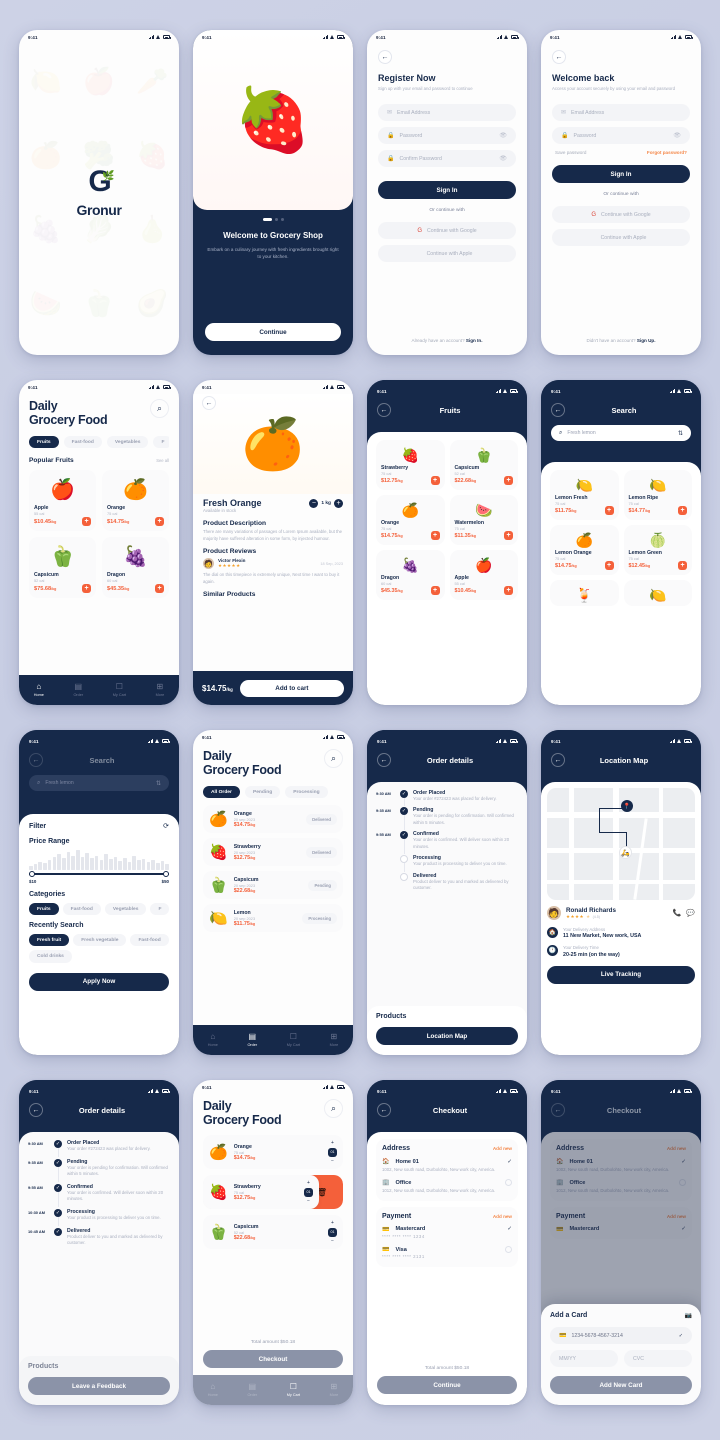 The height and width of the screenshot is (1440, 720). I want to click on order-row: 🍋 Lemon 20 sep 2023 $11.75/kg Processing, so click(273, 918).